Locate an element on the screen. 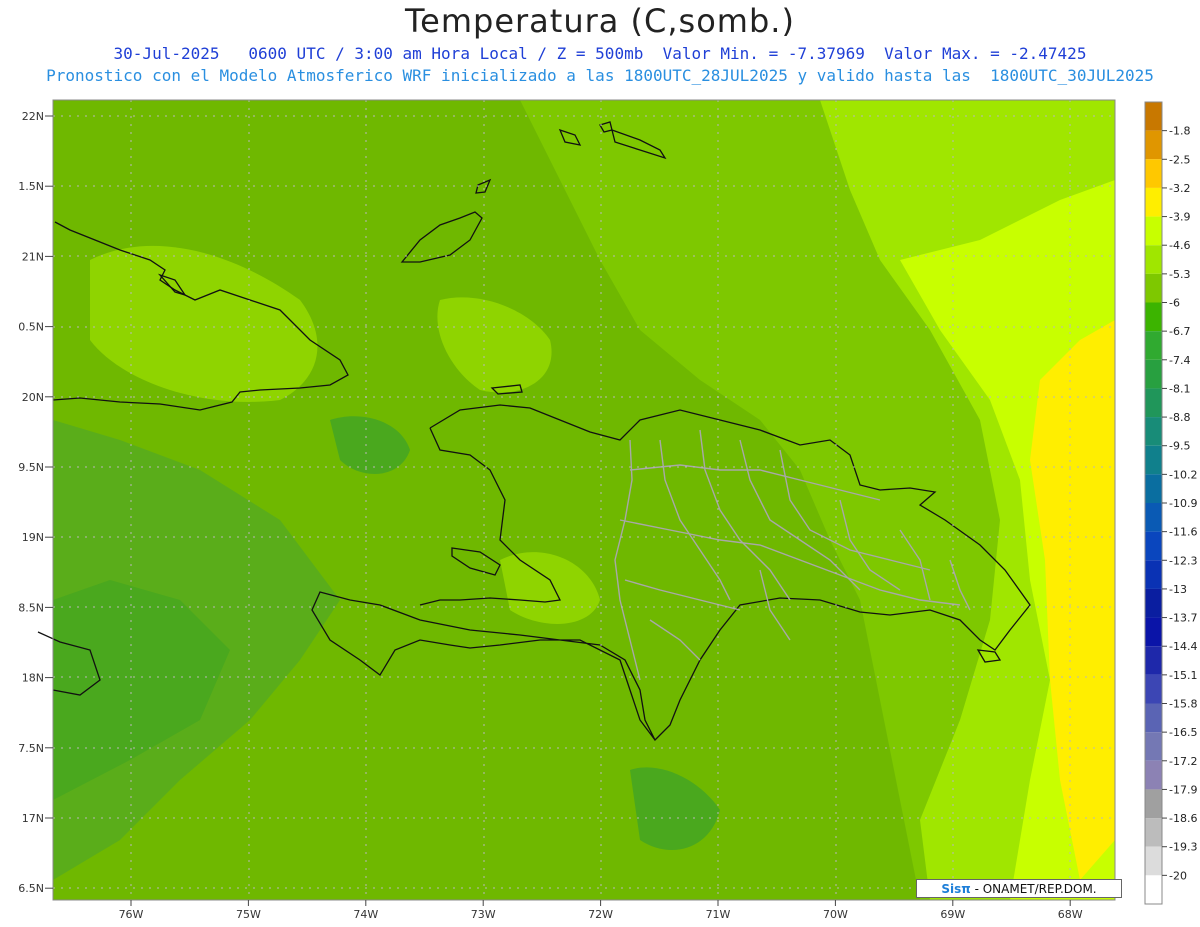 The width and height of the screenshot is (1200, 927). colorbar-label: -9.5 is located at coordinates (1179, 446).